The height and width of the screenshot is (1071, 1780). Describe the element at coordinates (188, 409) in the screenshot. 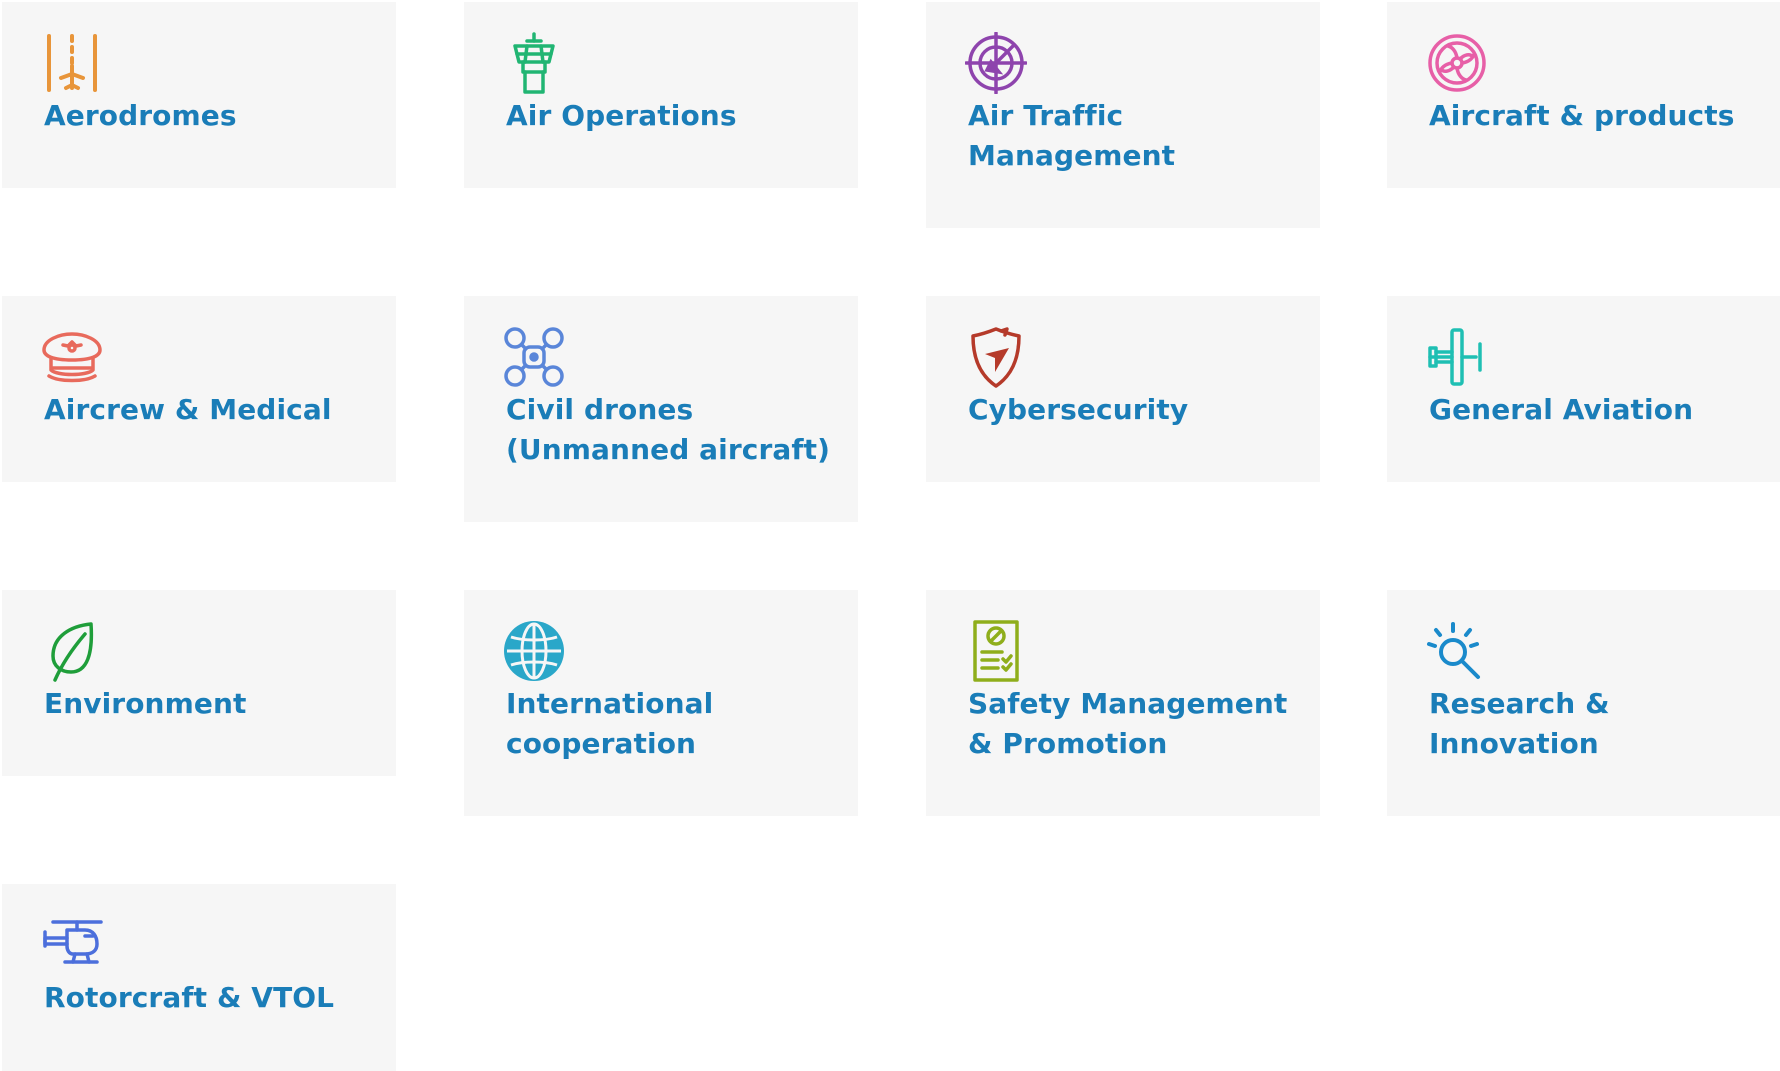

I see `tile-label: Aircrew & Medical` at that location.